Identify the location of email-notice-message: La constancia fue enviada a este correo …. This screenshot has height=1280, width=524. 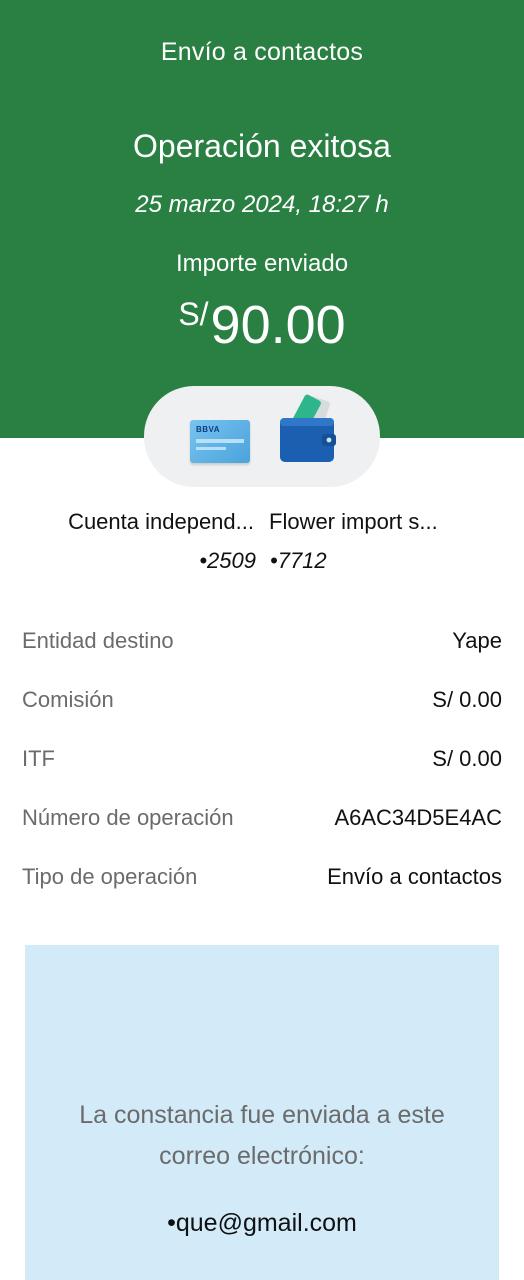
(262, 1135).